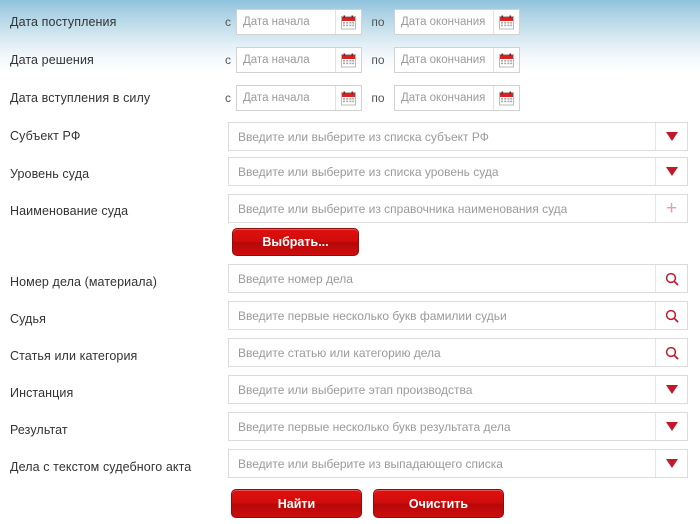  I want to click on label-court-level: Уровень суда, so click(50, 174).